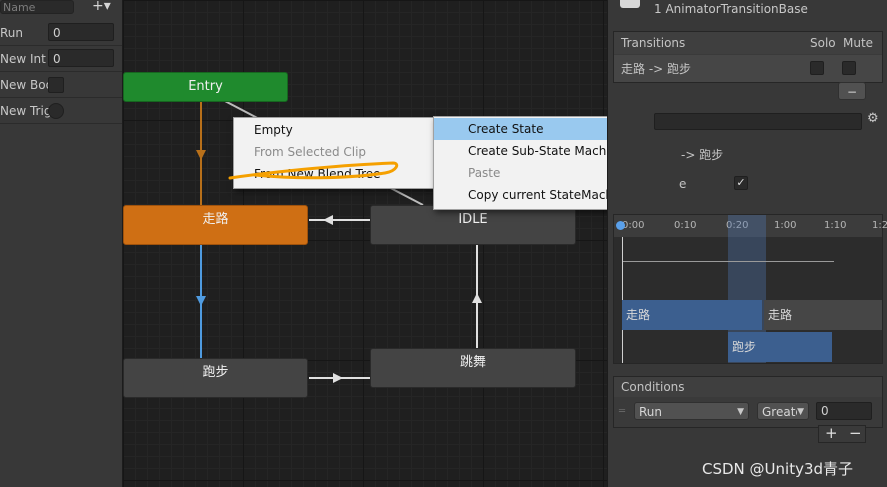 The height and width of the screenshot is (487, 887). I want to click on state-dance: 跳舞, so click(473, 368).